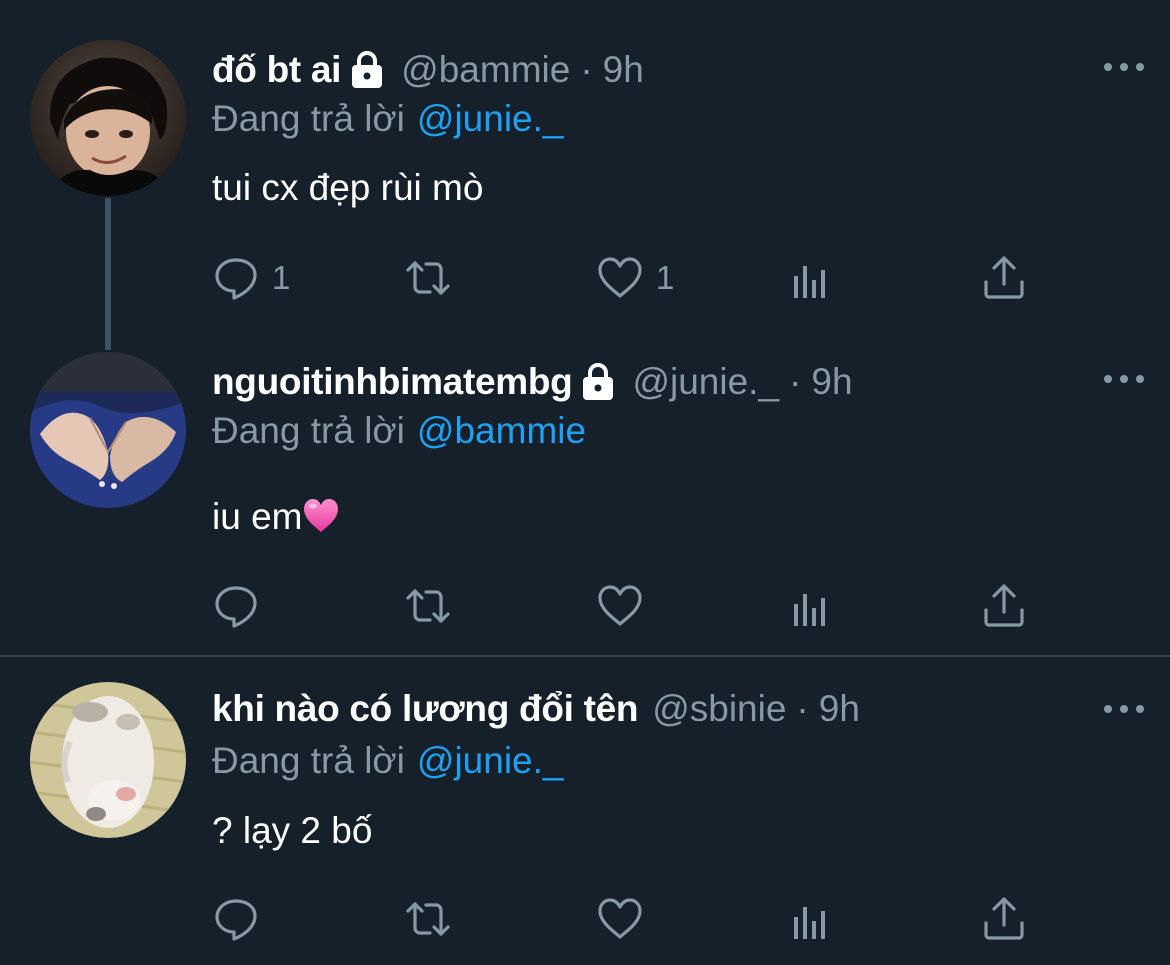 This screenshot has height=965, width=1170. I want to click on handle: @junie._, so click(705, 382).